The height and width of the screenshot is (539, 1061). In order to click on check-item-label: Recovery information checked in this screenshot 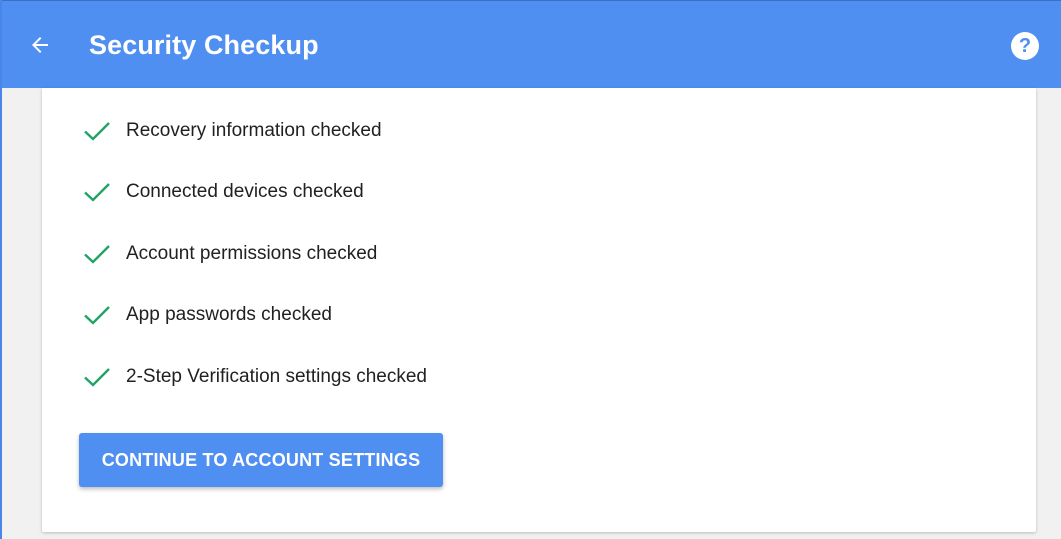, I will do `click(254, 130)`.